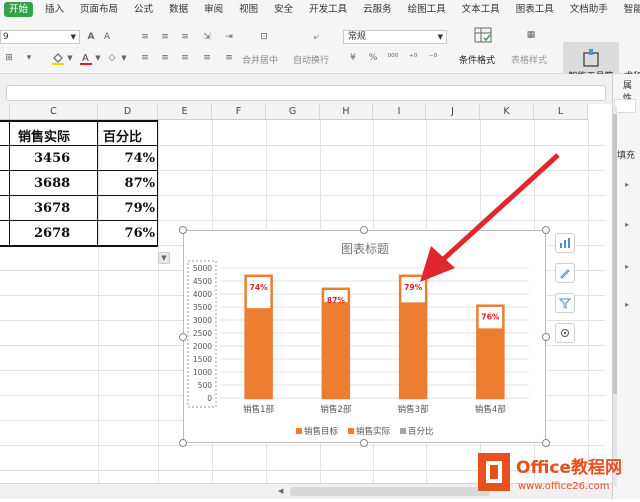 The image size is (640, 502). Describe the element at coordinates (135, 158) in the screenshot. I see `cell-percent: 74%` at that location.